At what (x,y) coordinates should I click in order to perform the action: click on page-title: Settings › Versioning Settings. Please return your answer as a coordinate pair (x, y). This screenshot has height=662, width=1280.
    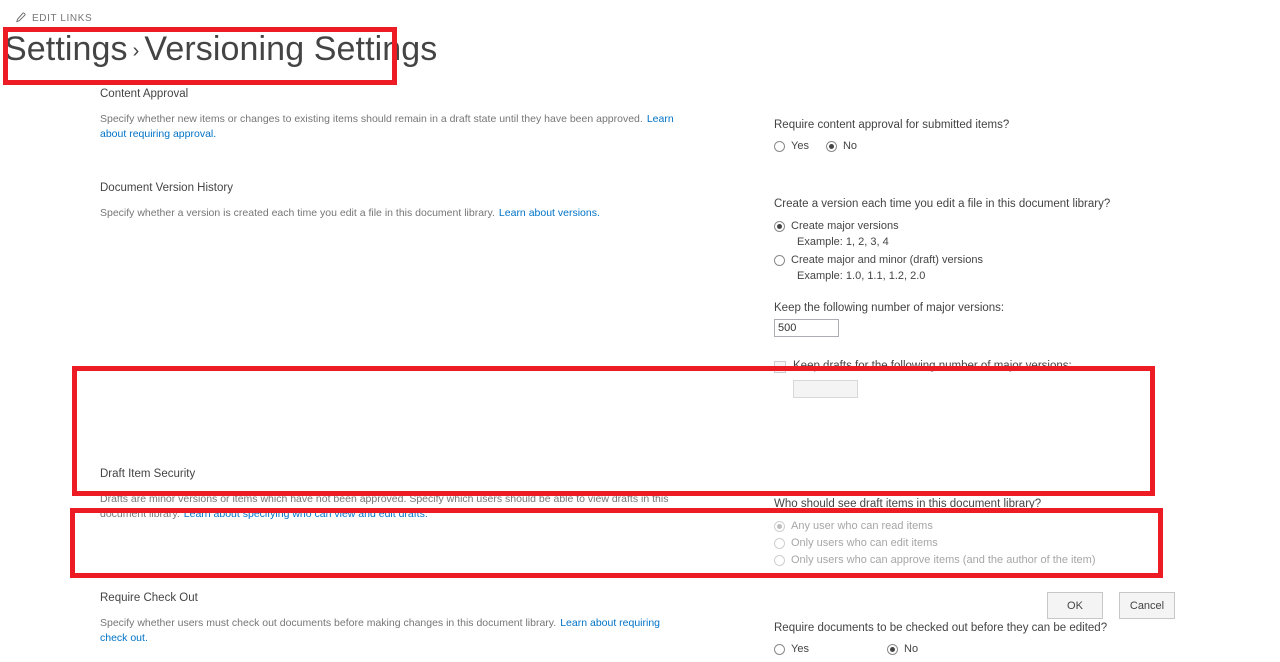
    Looking at the image, I should click on (220, 49).